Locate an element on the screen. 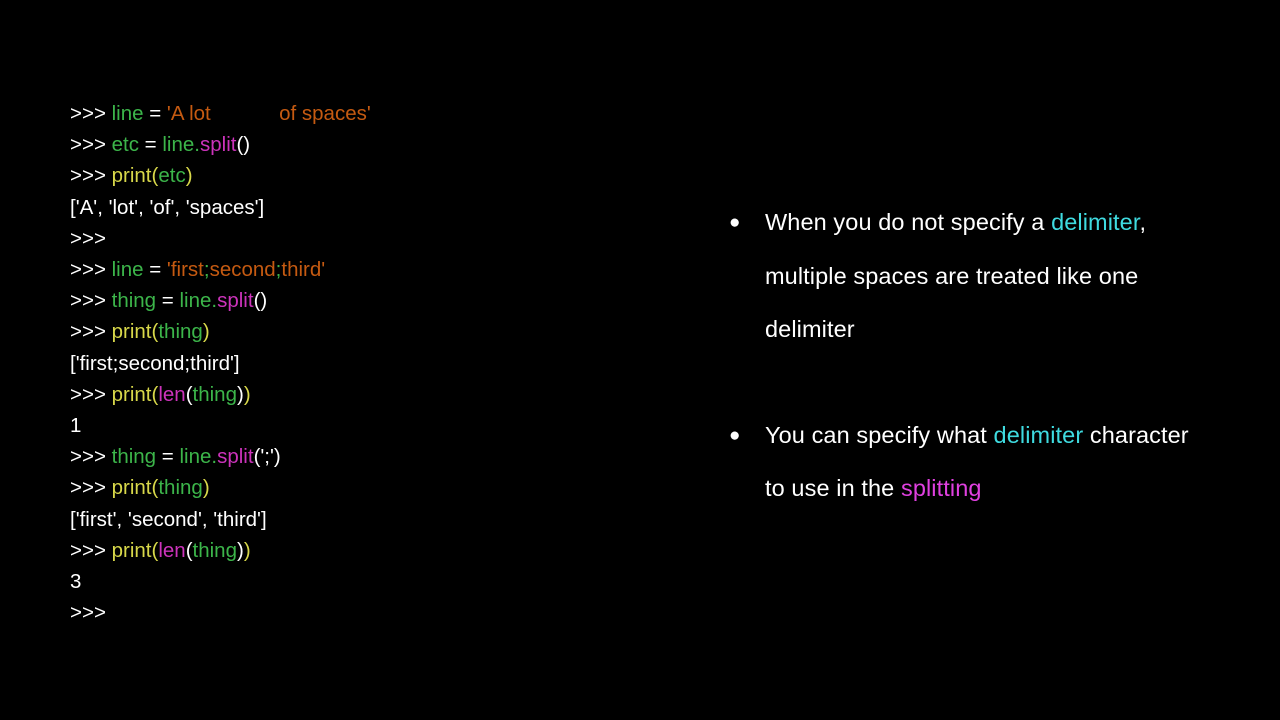  code-line: ['first;second;third'] is located at coordinates (350, 363).